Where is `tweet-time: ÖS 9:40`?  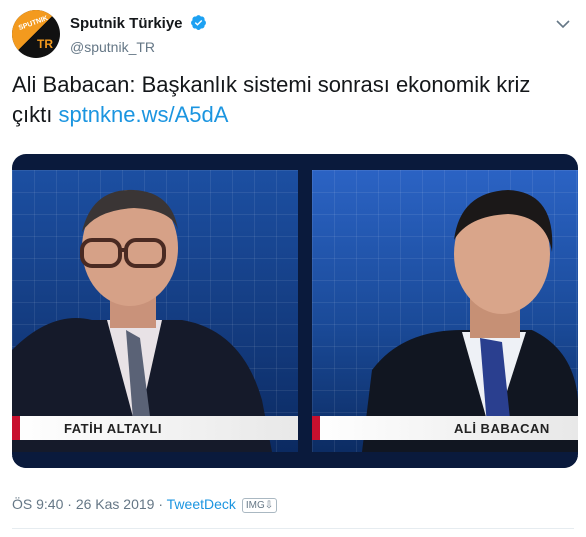 tweet-time: ÖS 9:40 is located at coordinates (37, 504).